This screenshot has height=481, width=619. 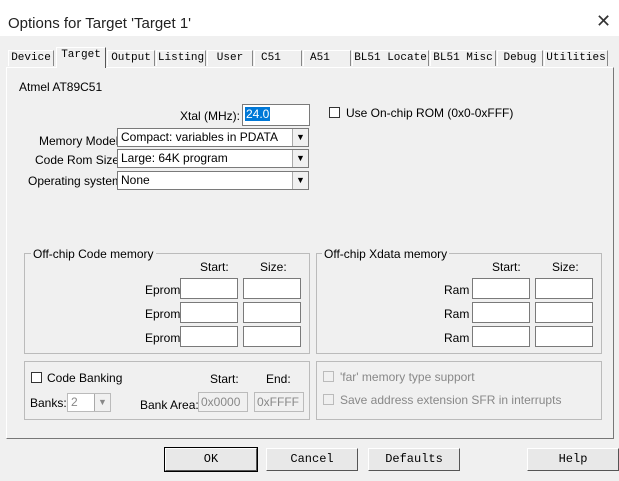 What do you see at coordinates (334, 112) in the screenshot?
I see `onchip-rom-checkbox` at bounding box center [334, 112].